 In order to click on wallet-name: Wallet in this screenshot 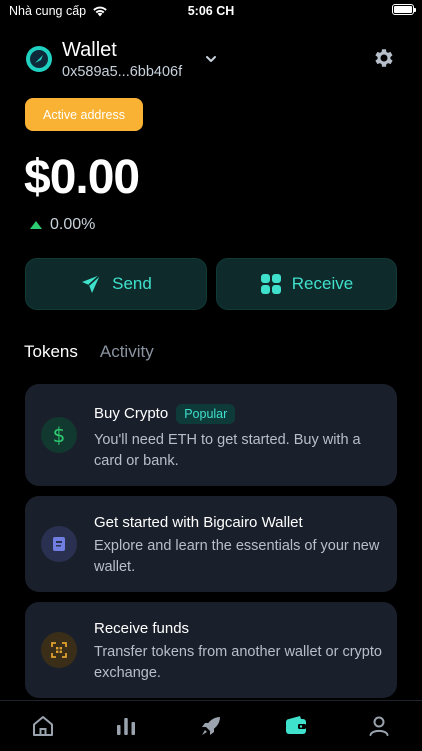, I will do `click(89, 50)`.